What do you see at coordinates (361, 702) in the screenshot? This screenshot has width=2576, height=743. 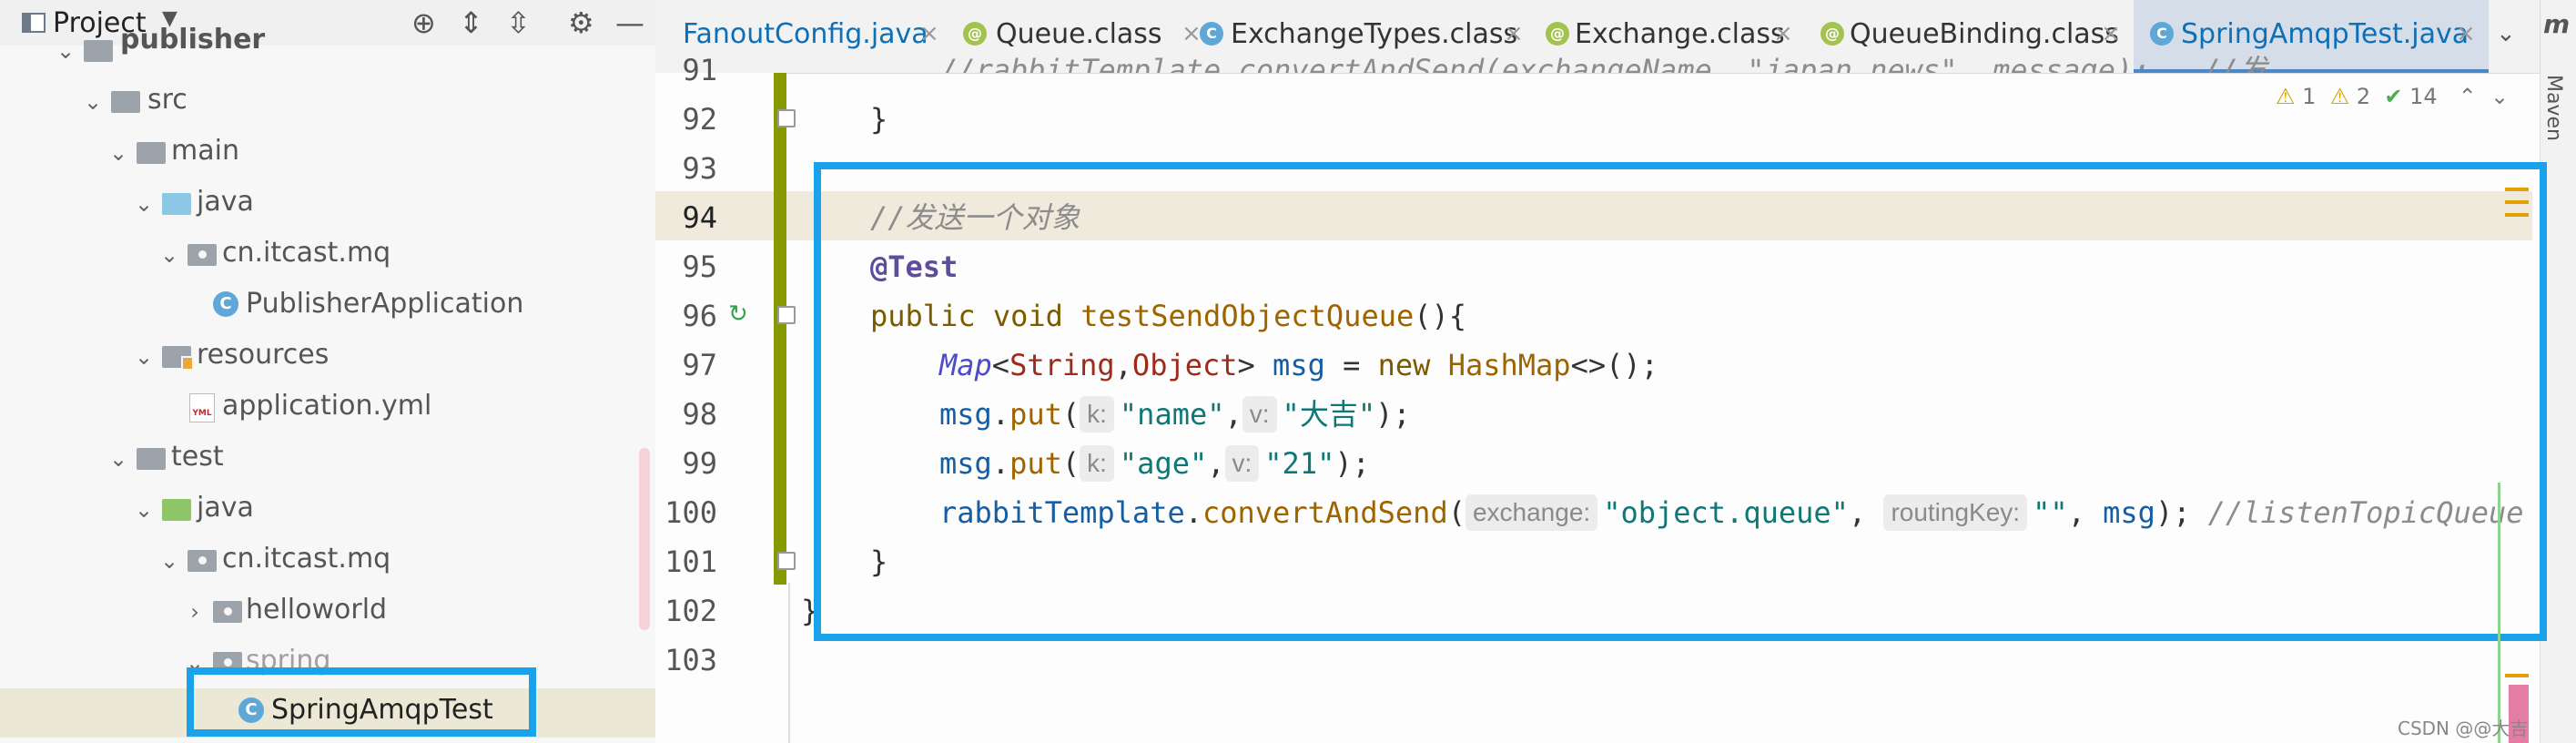 I see `highlight-box-file` at bounding box center [361, 702].